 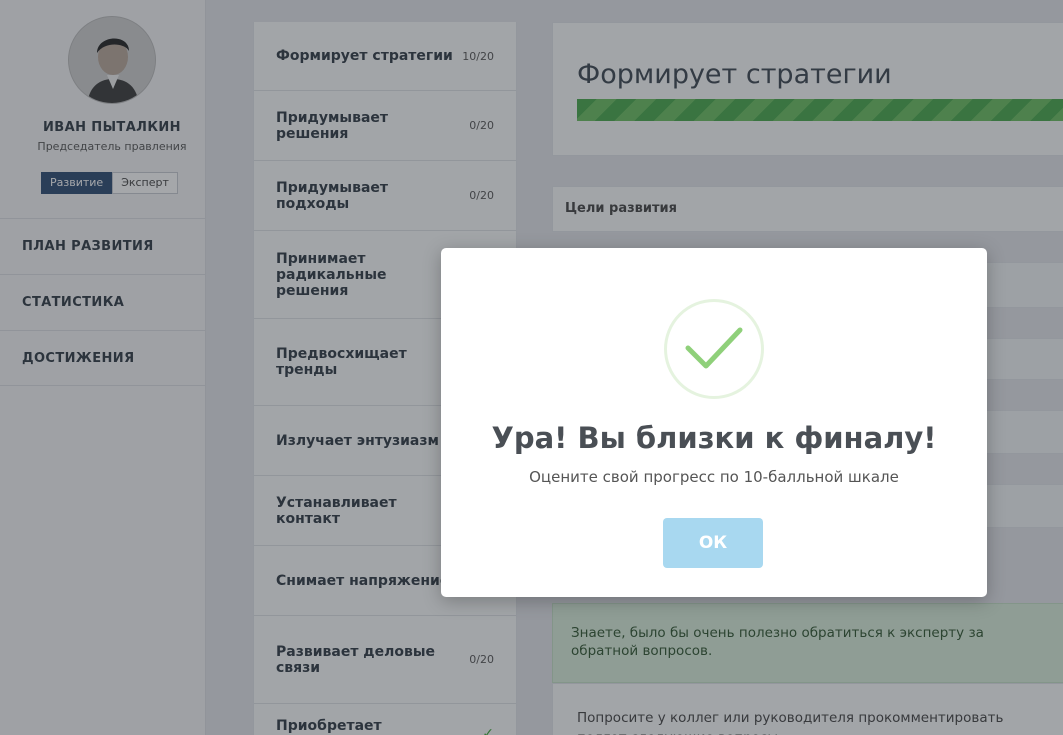 What do you see at coordinates (714, 349) in the screenshot?
I see `checkmark-icon` at bounding box center [714, 349].